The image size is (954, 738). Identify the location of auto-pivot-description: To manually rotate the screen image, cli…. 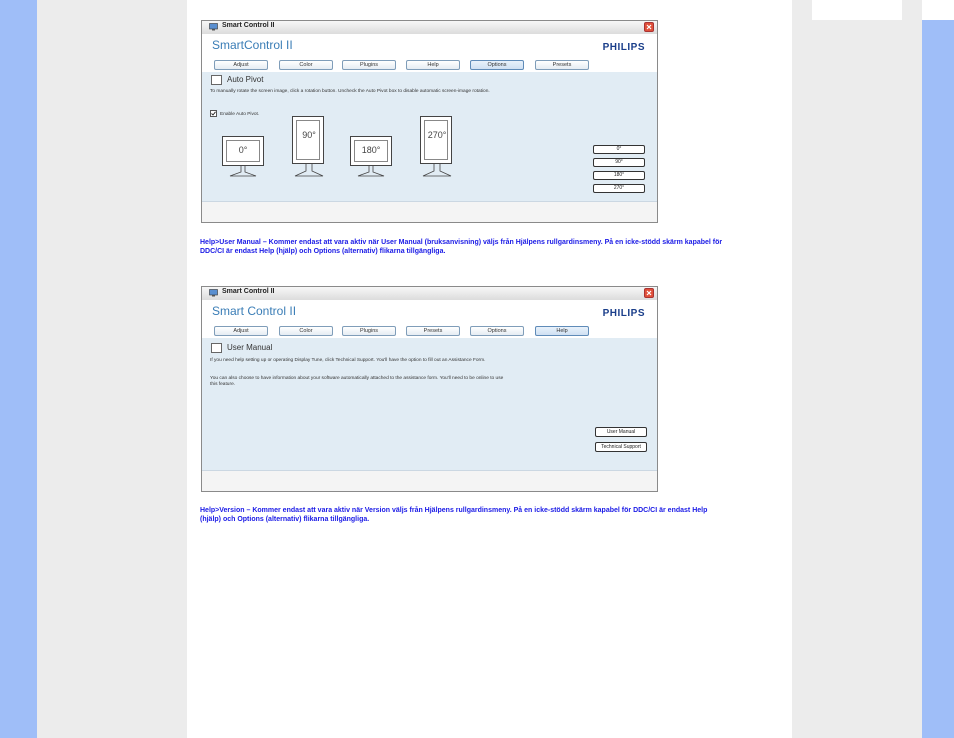
(350, 91).